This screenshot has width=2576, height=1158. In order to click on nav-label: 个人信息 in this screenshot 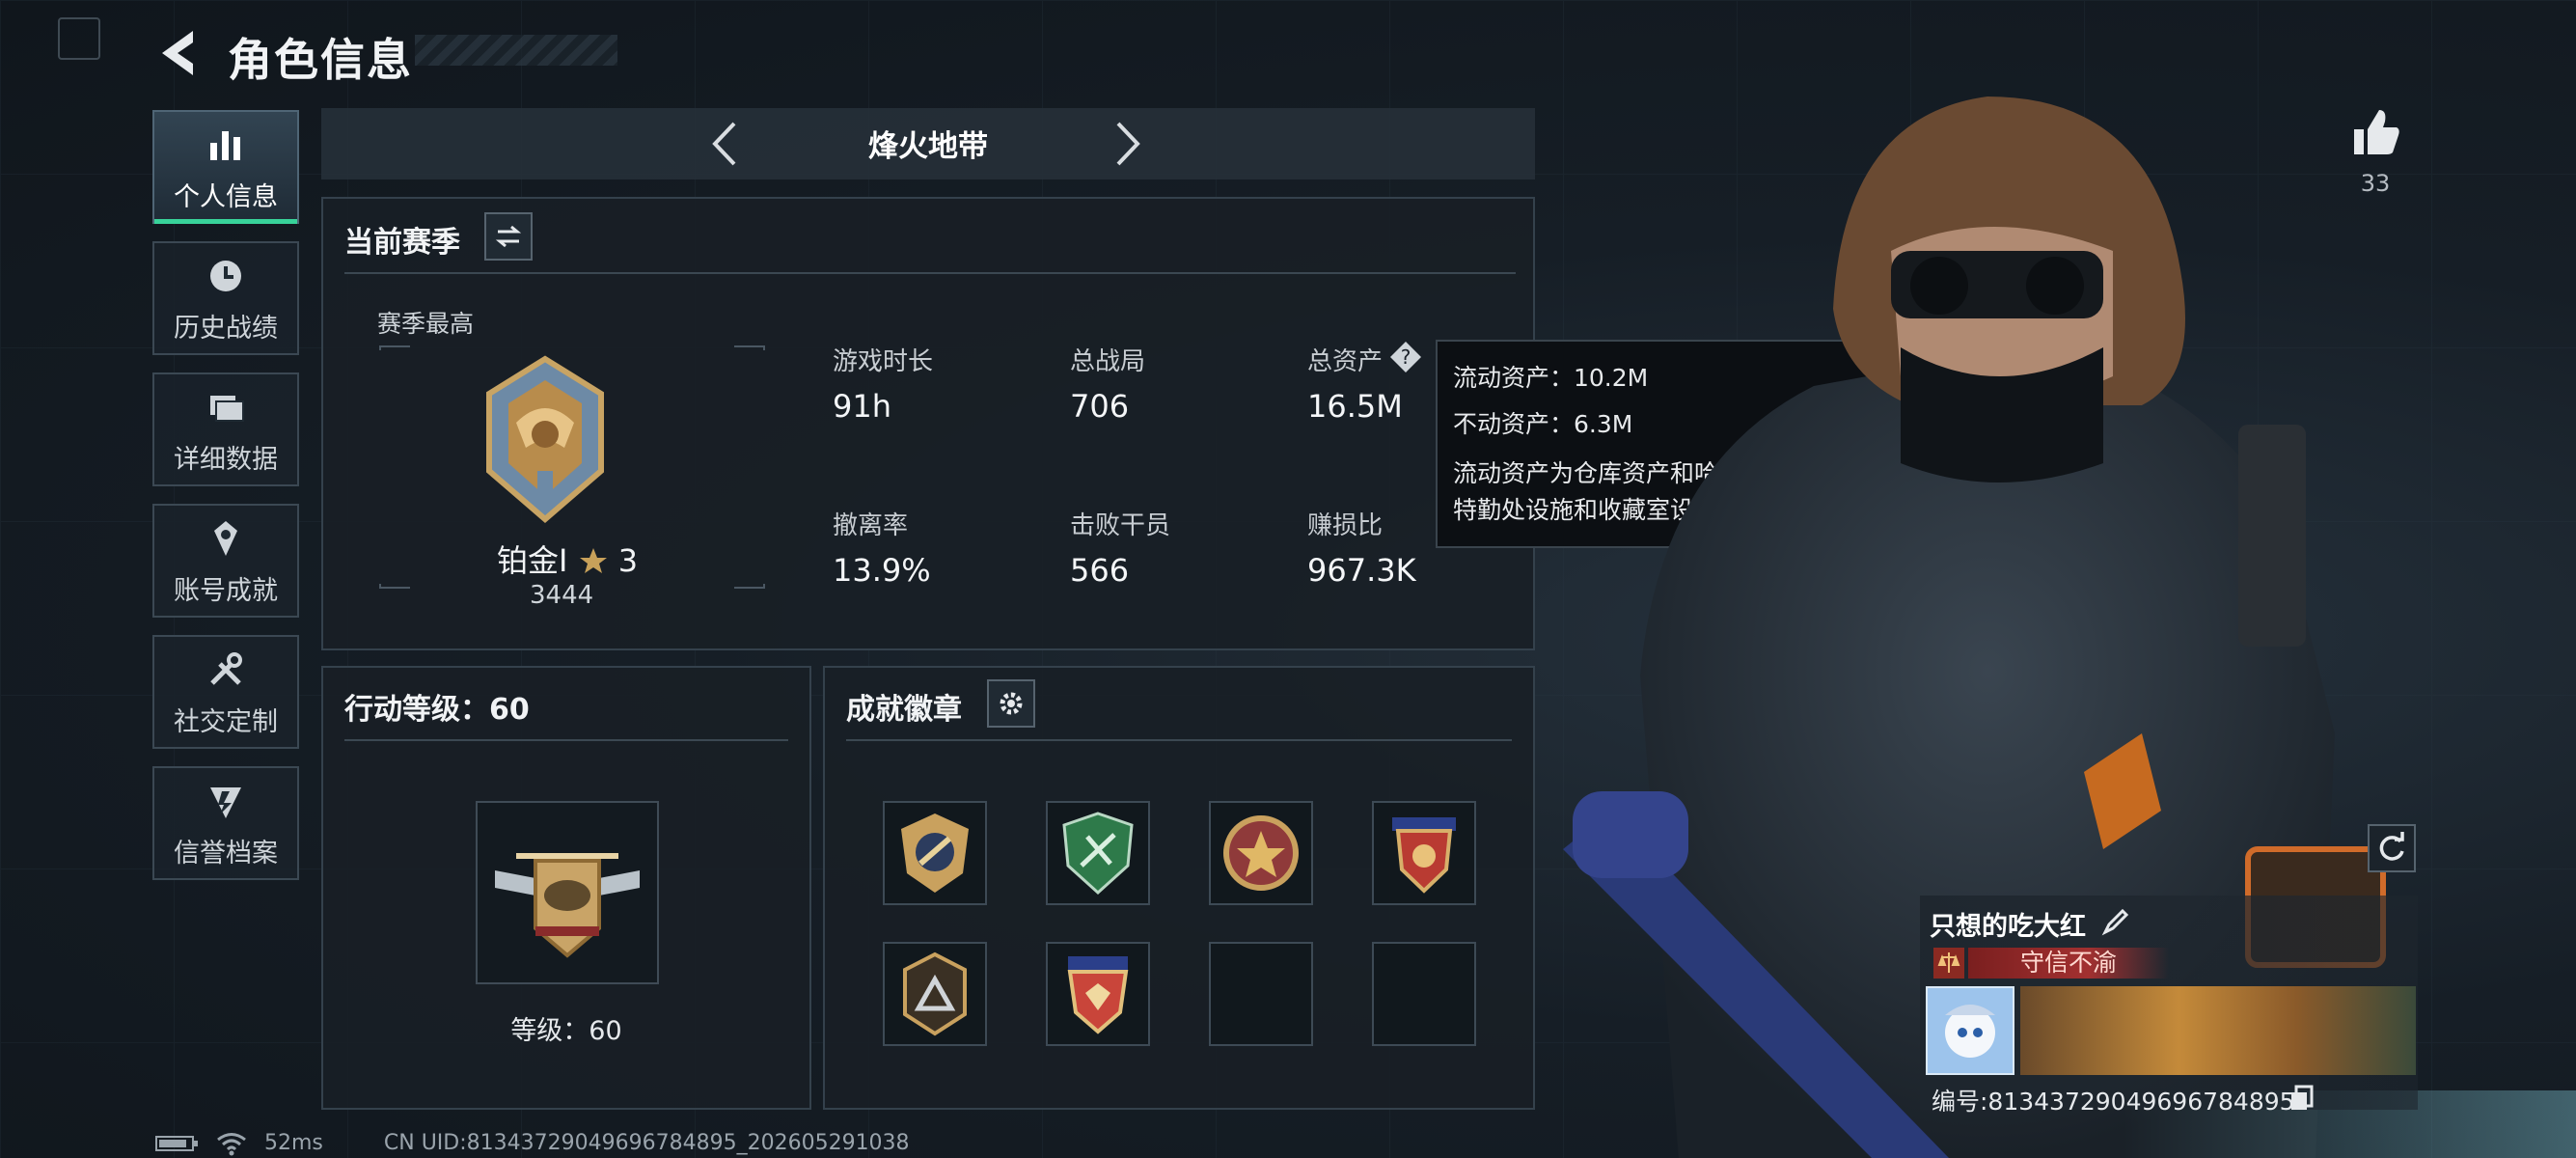, I will do `click(226, 196)`.